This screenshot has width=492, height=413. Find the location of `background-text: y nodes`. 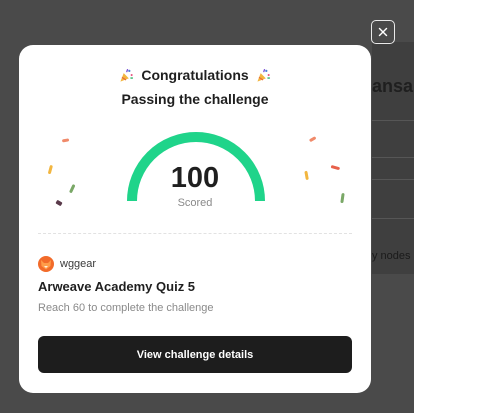

background-text: y nodes is located at coordinates (391, 256).